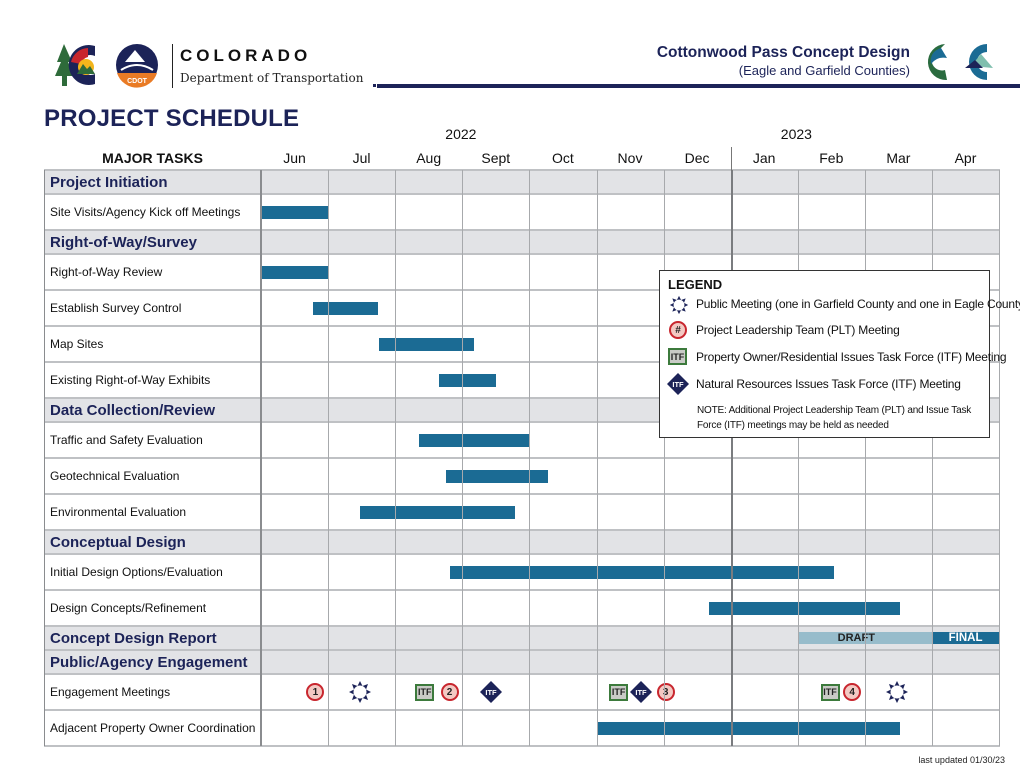 The width and height of the screenshot is (1020, 775). What do you see at coordinates (272, 78) in the screenshot?
I see `agency-department: Department of Transportation` at bounding box center [272, 78].